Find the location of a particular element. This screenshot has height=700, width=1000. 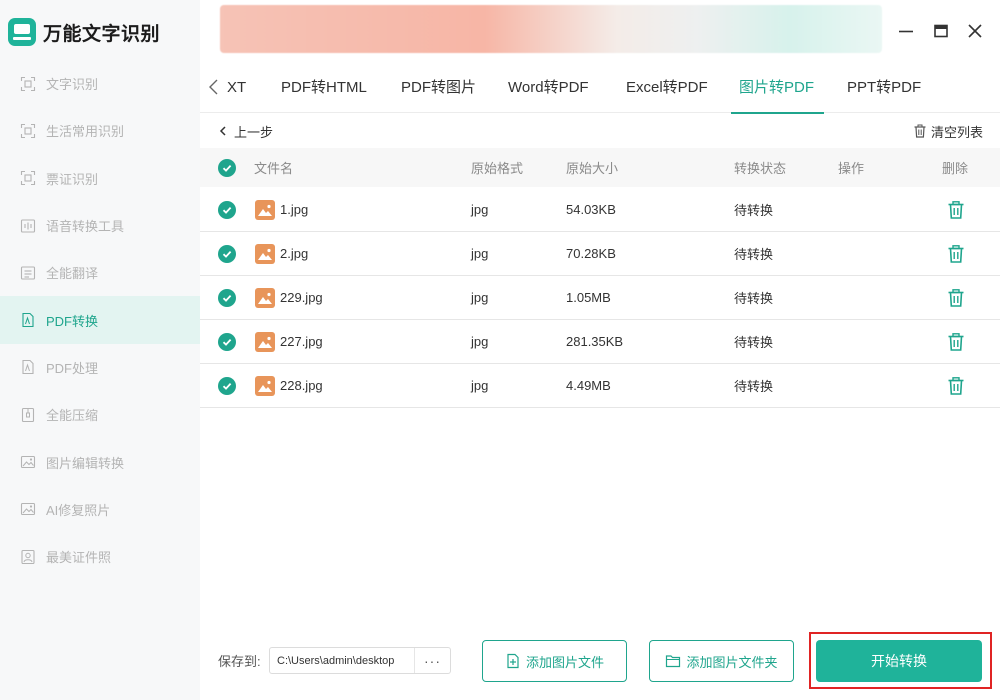

file-format: jpg is located at coordinates (480, 297).